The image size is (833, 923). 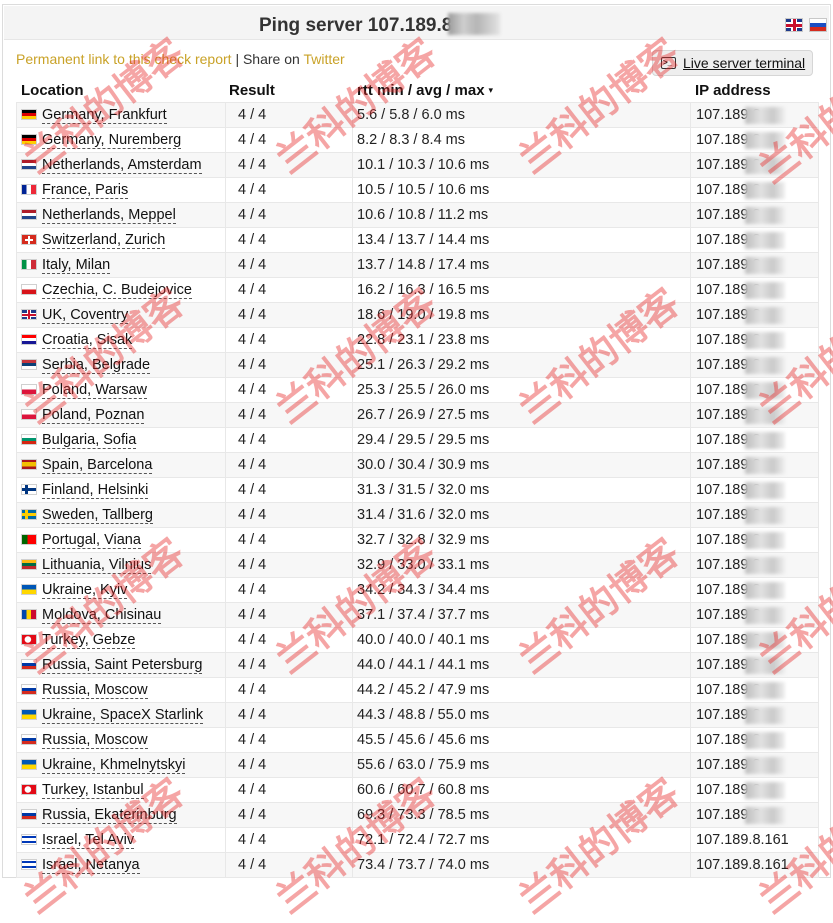 What do you see at coordinates (112, 140) in the screenshot?
I see `location-link: Germany, Nuremberg` at bounding box center [112, 140].